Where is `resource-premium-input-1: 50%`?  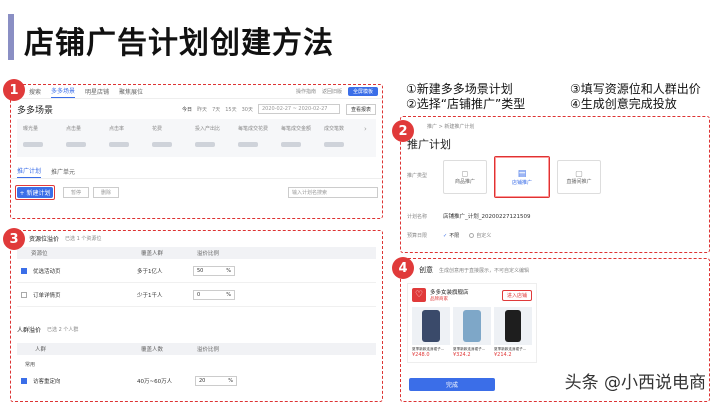 resource-premium-input-1: 50% is located at coordinates (214, 270).